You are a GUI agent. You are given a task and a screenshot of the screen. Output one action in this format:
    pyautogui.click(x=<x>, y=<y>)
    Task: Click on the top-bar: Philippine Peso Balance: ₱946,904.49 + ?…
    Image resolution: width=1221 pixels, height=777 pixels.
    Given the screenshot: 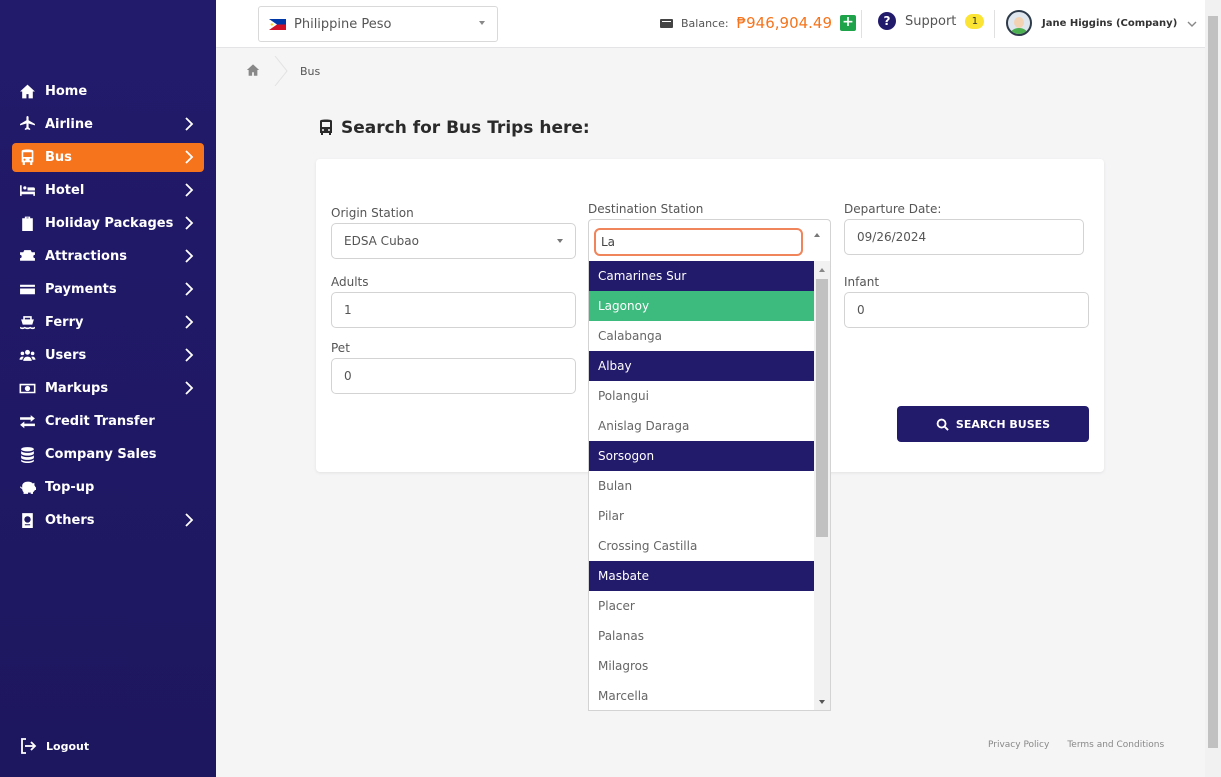 What is the action you would take?
    pyautogui.click(x=710, y=24)
    